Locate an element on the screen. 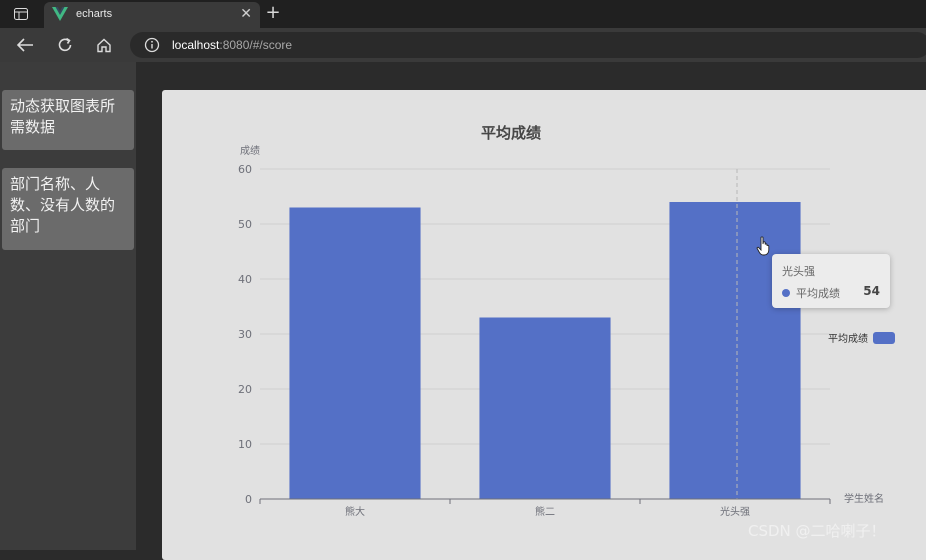  tooltip-series-name: 平均成绩 is located at coordinates (818, 293).